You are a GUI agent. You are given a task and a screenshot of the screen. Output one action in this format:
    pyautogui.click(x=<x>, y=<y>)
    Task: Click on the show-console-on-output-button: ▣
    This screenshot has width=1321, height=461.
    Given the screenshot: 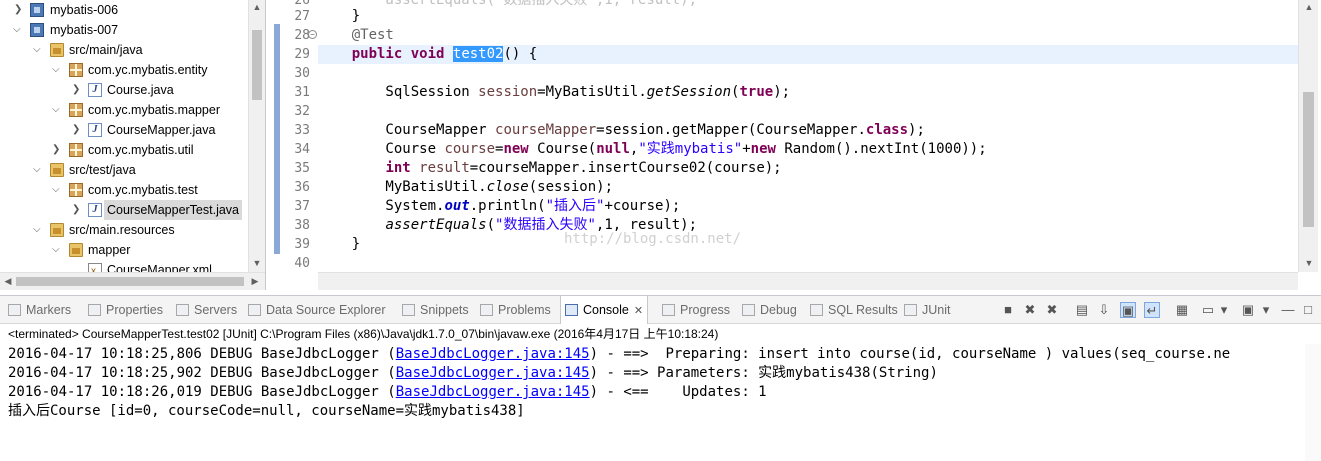 What is the action you would take?
    pyautogui.click(x=1128, y=310)
    